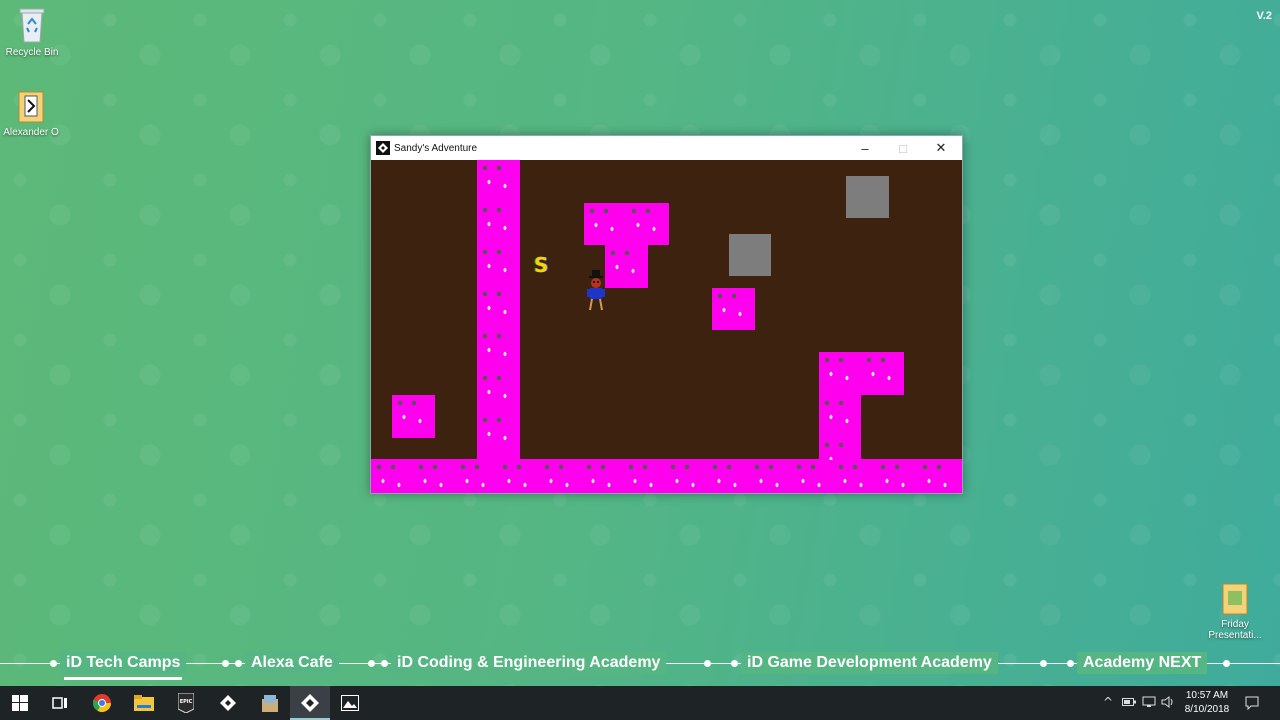  What do you see at coordinates (1264, 16) in the screenshot?
I see `version-label: V.2` at bounding box center [1264, 16].